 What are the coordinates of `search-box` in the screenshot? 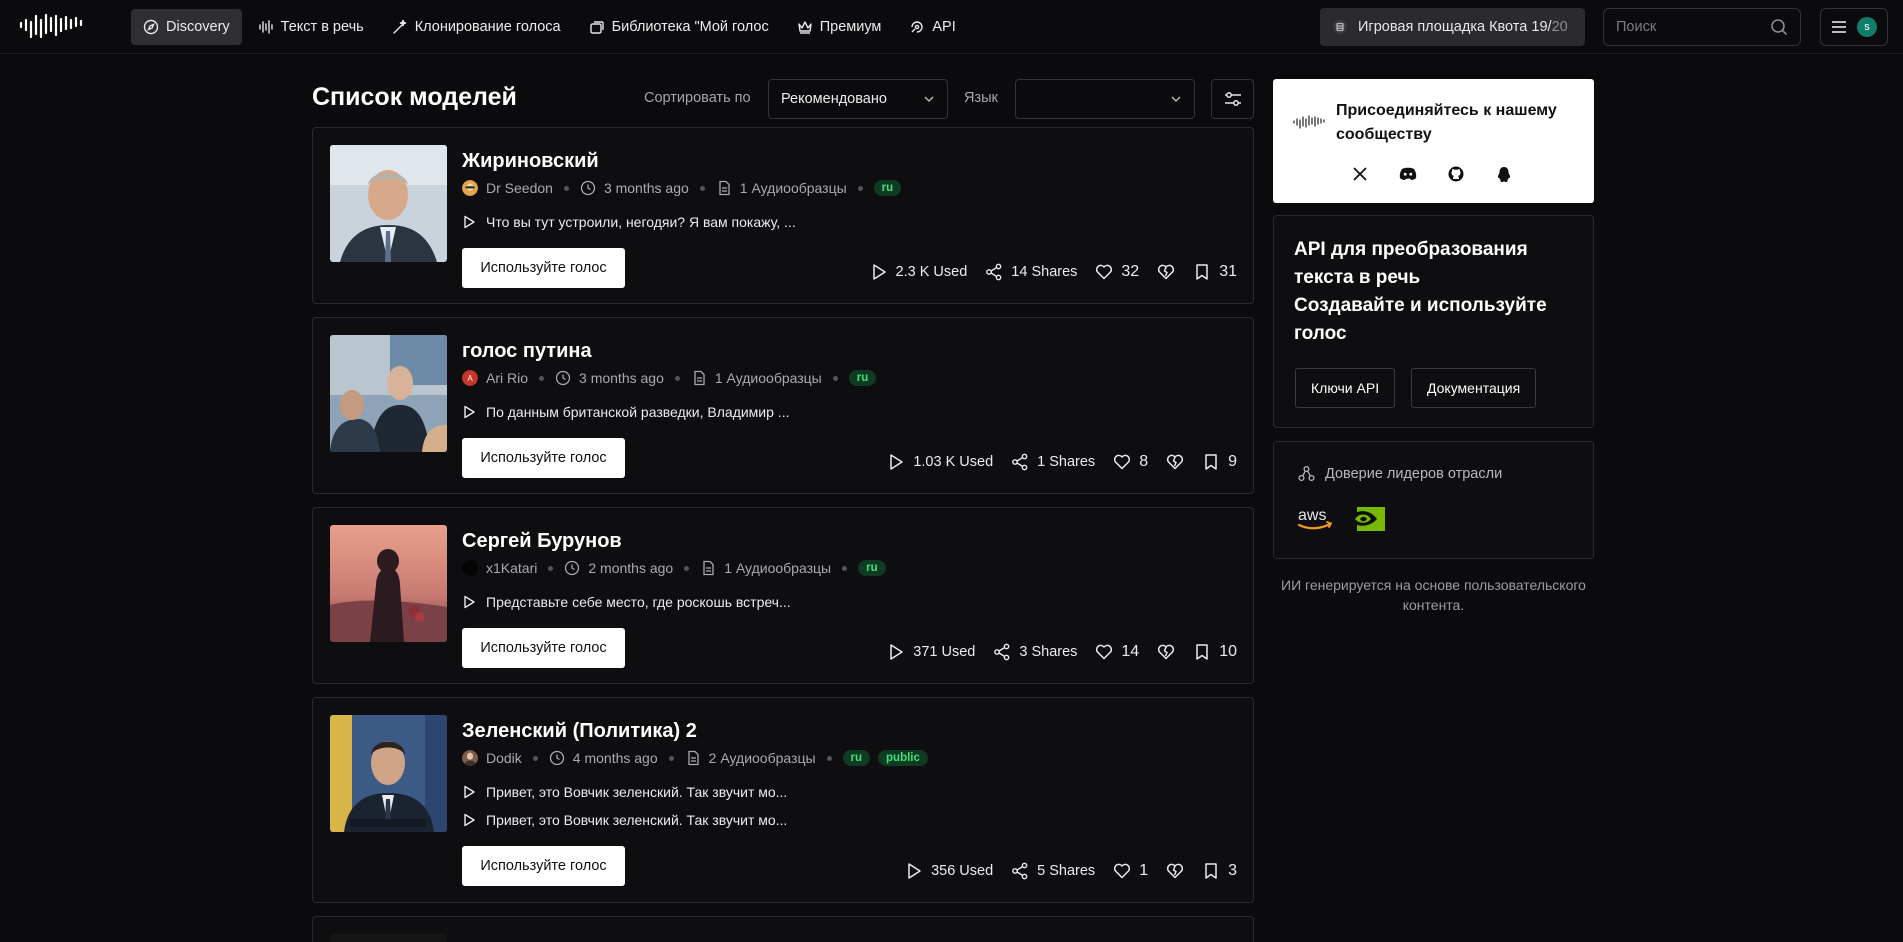 It's located at (1702, 27).